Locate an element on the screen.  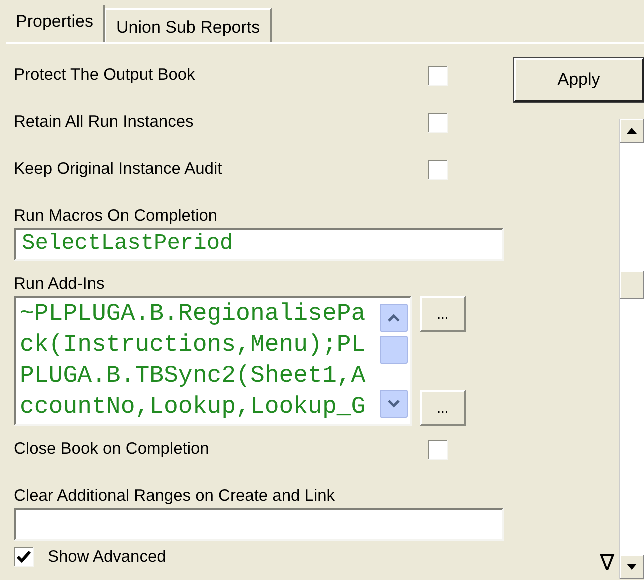
scroll-up-button is located at coordinates (394, 318).